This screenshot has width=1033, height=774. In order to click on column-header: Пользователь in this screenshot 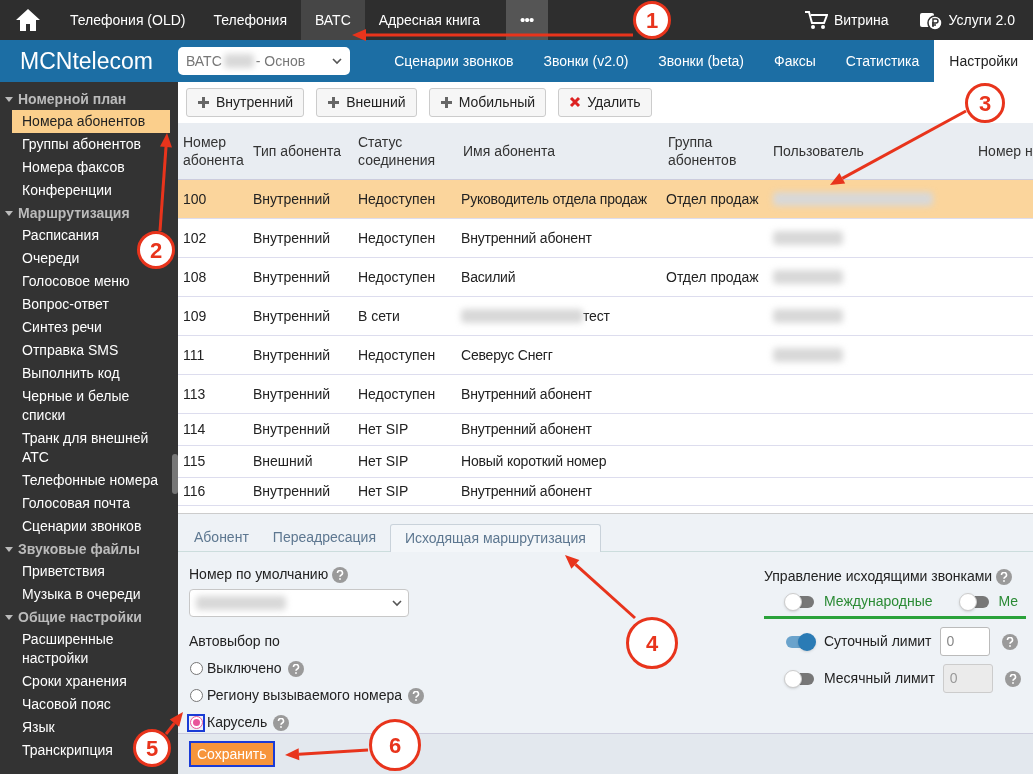, I will do `click(870, 151)`.